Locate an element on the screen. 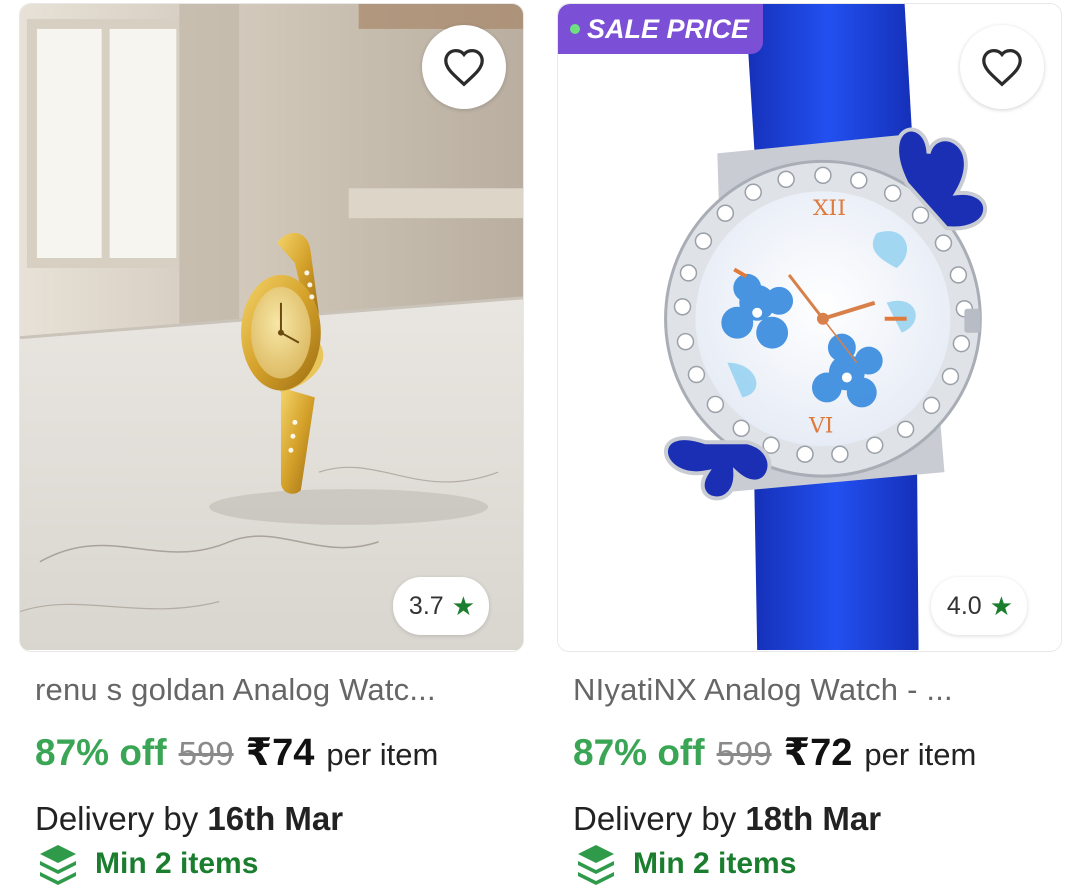 This screenshot has height=896, width=1080. svg-text: VI is located at coordinates (820, 425).